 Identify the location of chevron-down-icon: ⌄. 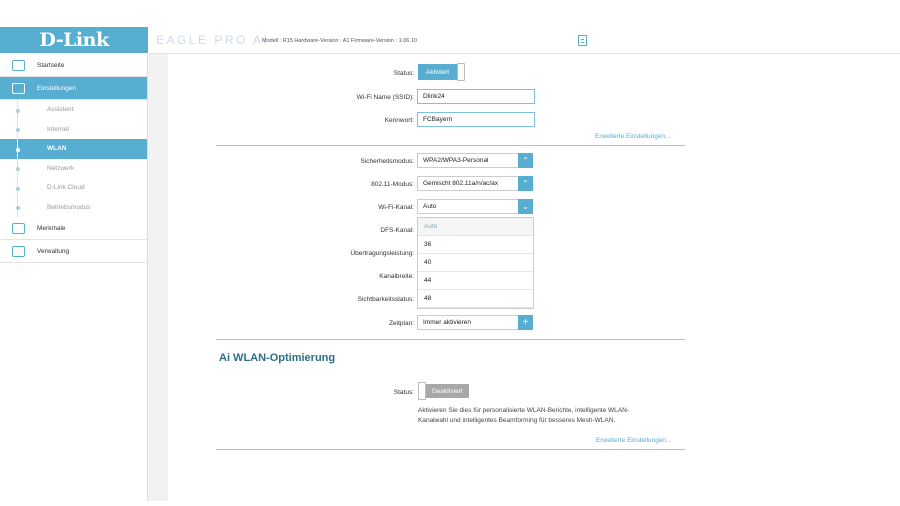
(525, 206).